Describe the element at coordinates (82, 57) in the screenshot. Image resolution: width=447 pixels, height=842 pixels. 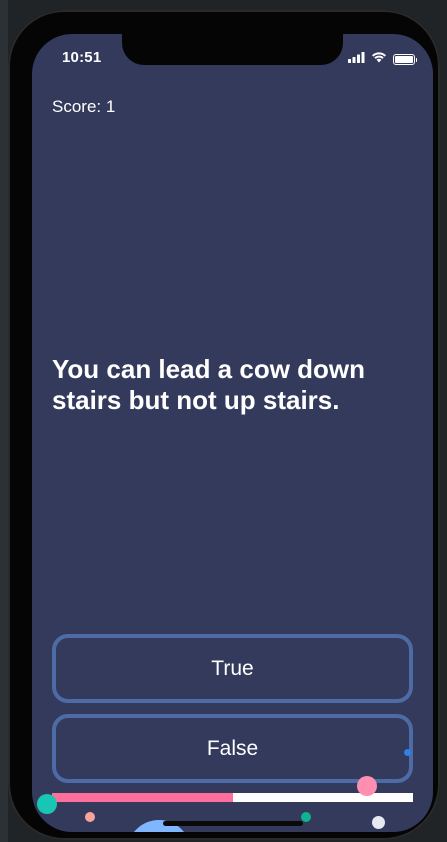
I see `status-time: 10:51` at that location.